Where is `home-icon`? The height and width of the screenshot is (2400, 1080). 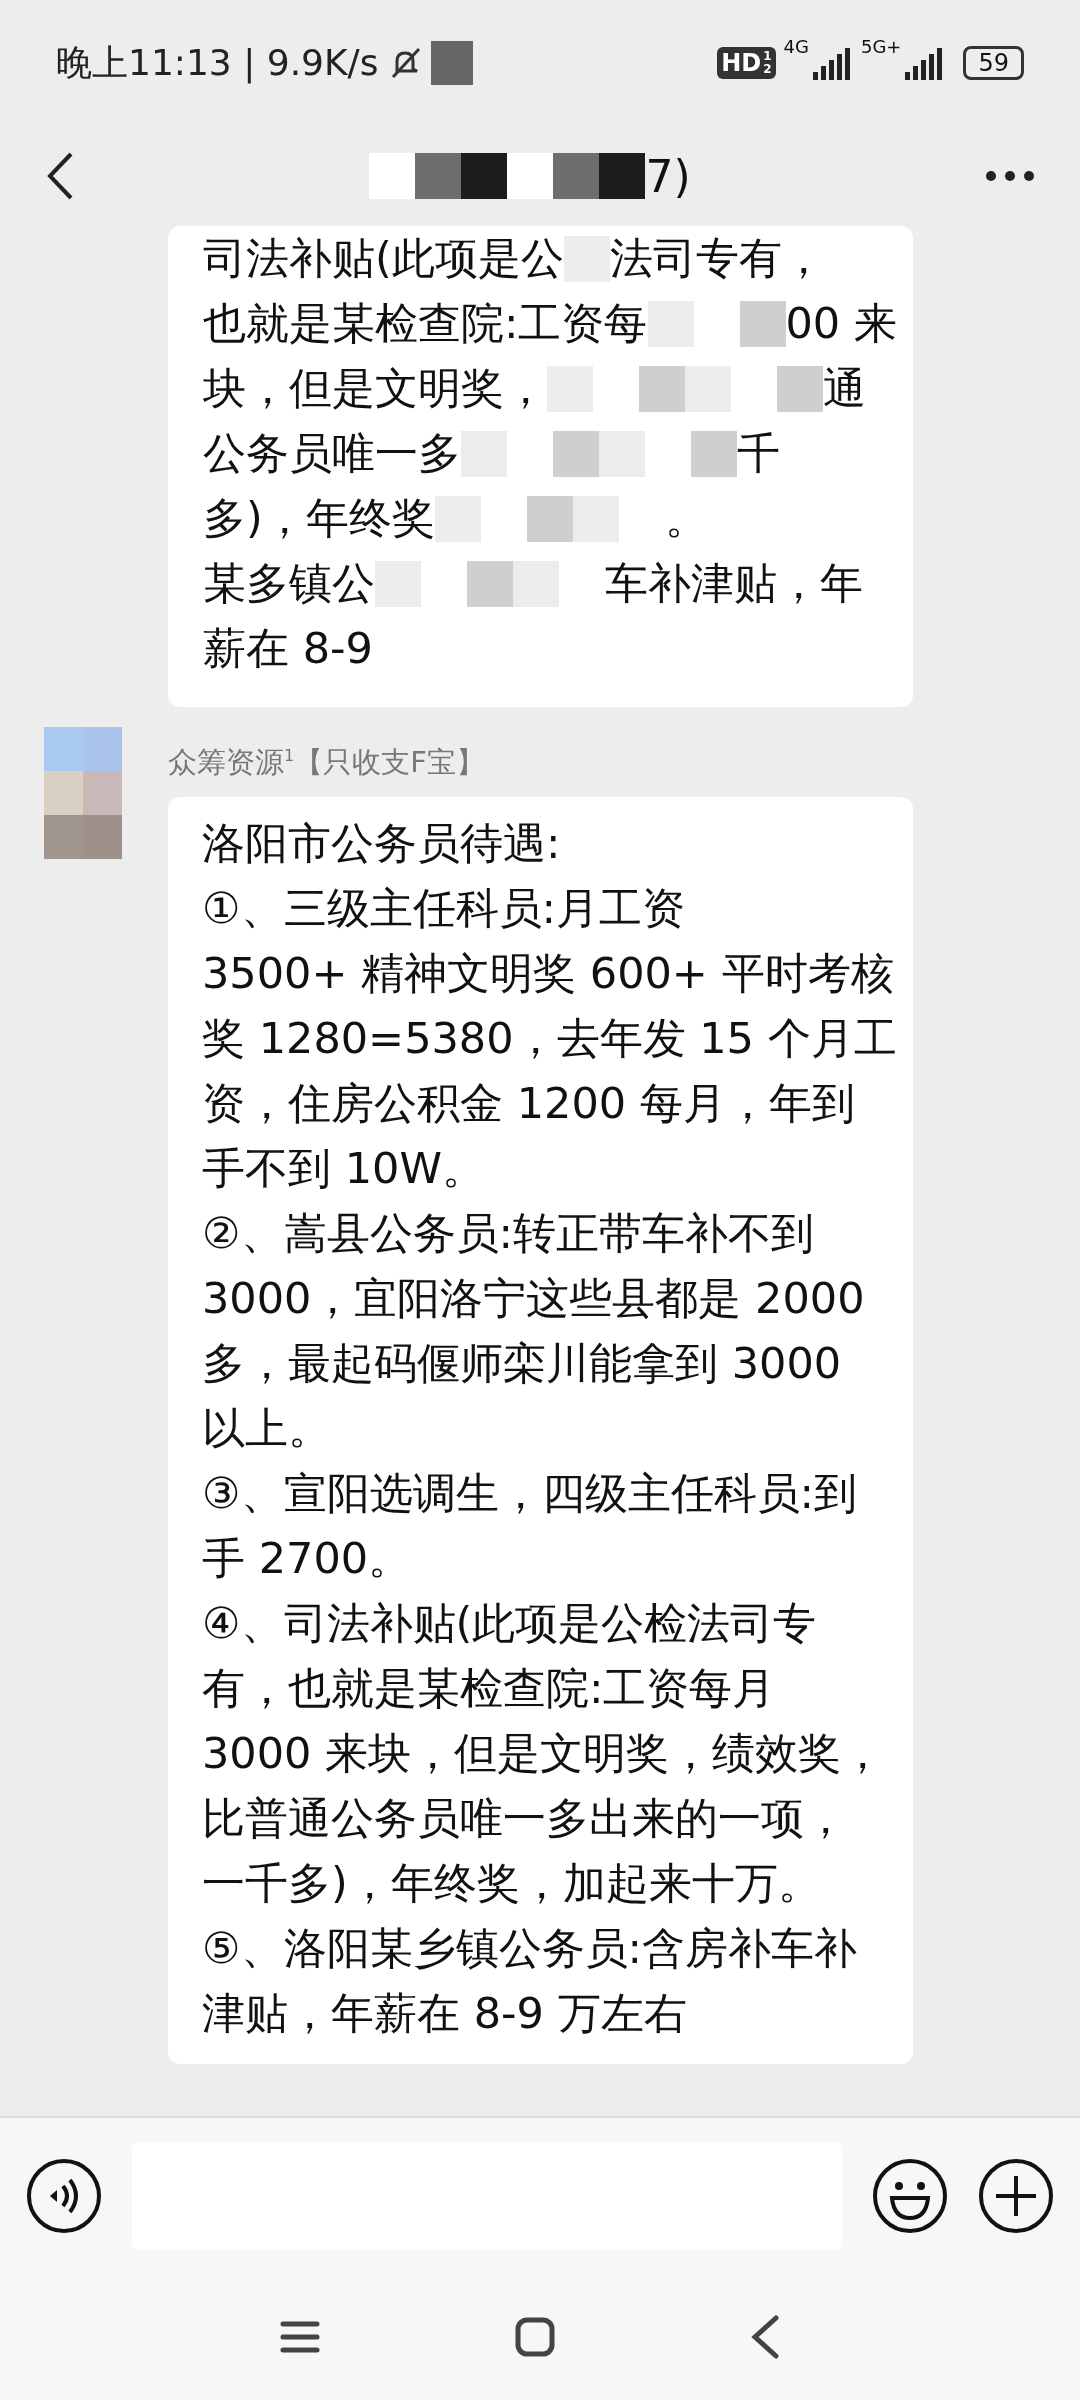
home-icon is located at coordinates (535, 2337).